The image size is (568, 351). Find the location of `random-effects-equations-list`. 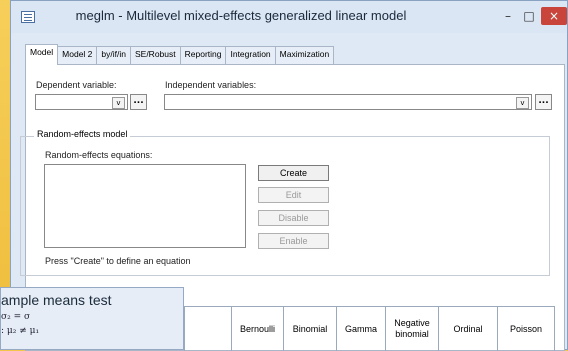

random-effects-equations-list is located at coordinates (145, 206).